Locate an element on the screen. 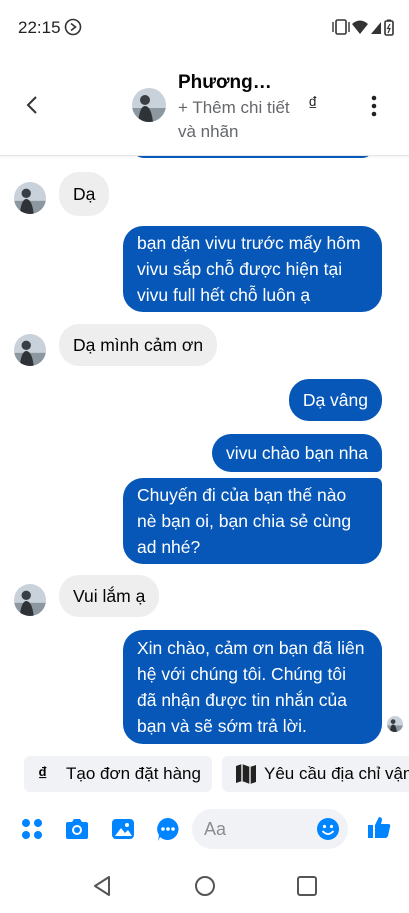  voice-message-icon is located at coordinates (168, 829).